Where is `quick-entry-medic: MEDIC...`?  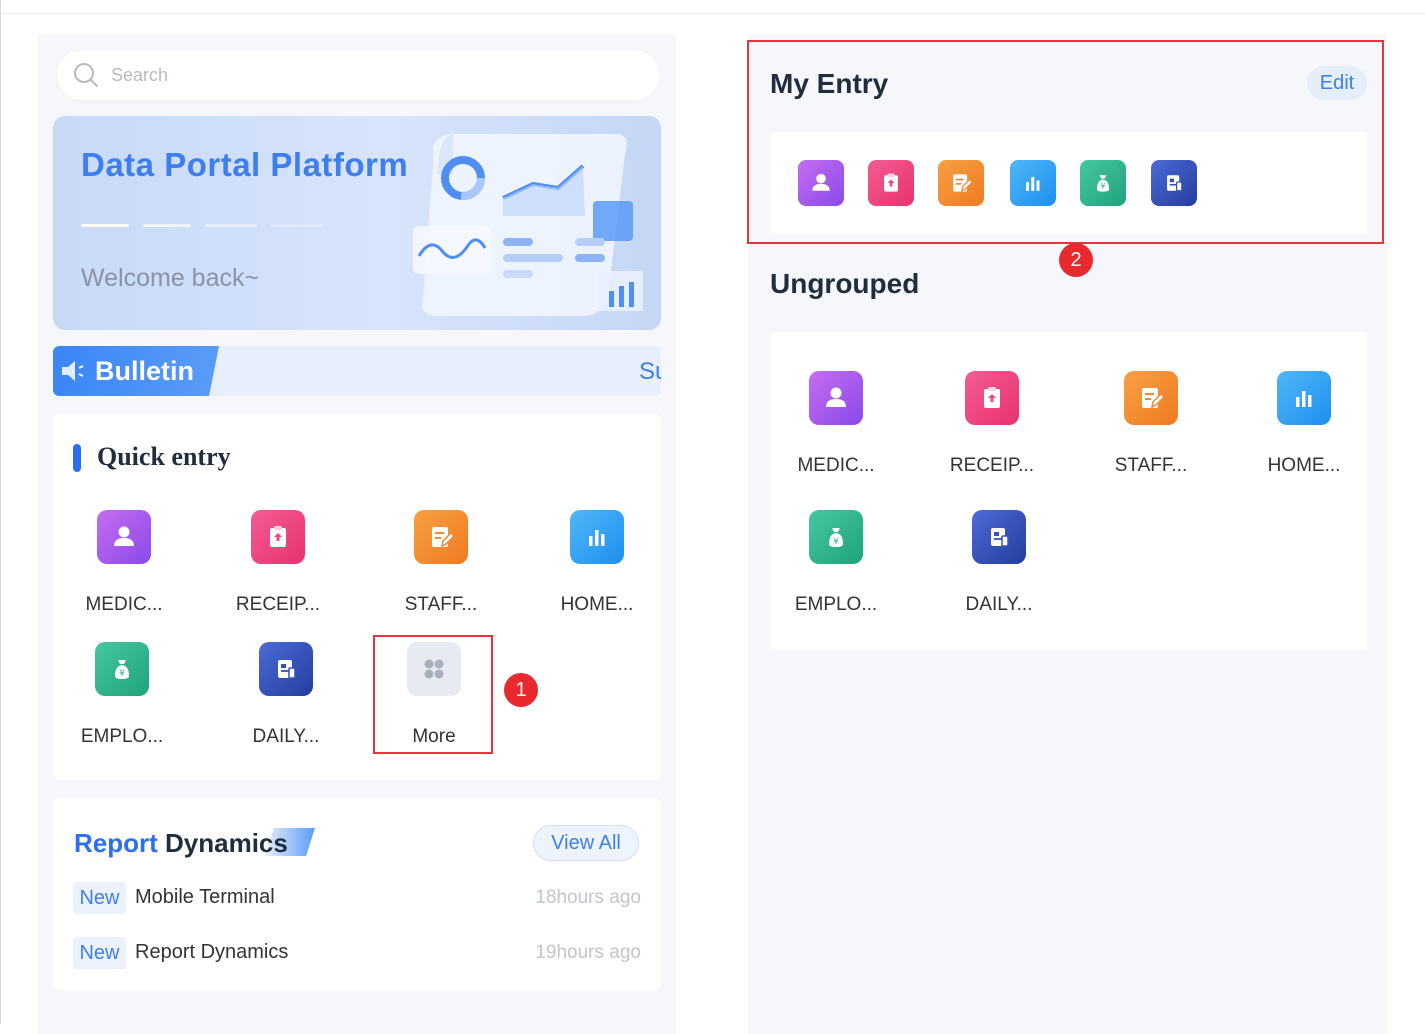 quick-entry-medic: MEDIC... is located at coordinates (124, 563).